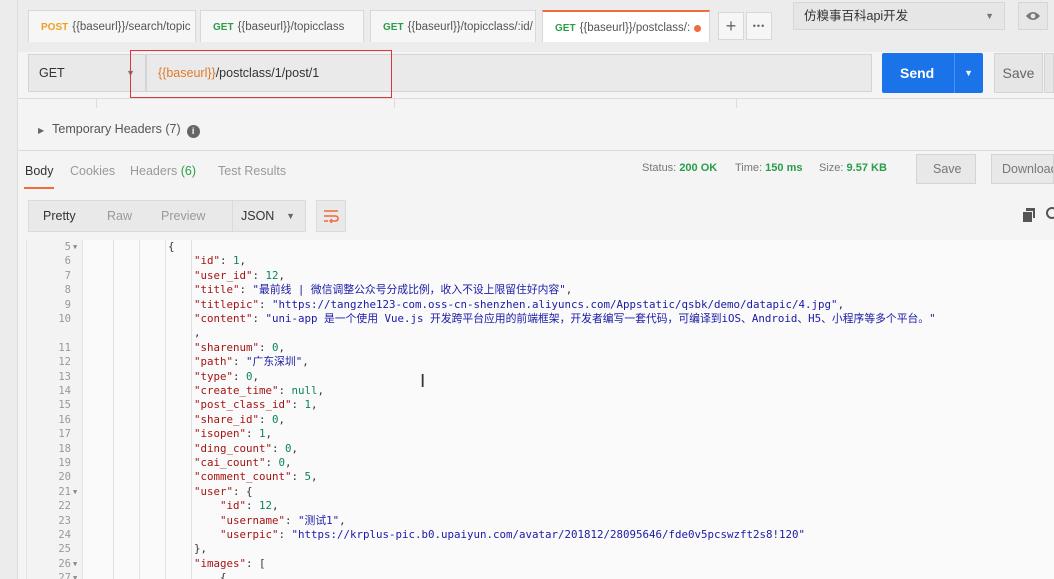 The height and width of the screenshot is (579, 1054). What do you see at coordinates (540, 261) in the screenshot?
I see `code-line: 6 "id": 1,` at bounding box center [540, 261].